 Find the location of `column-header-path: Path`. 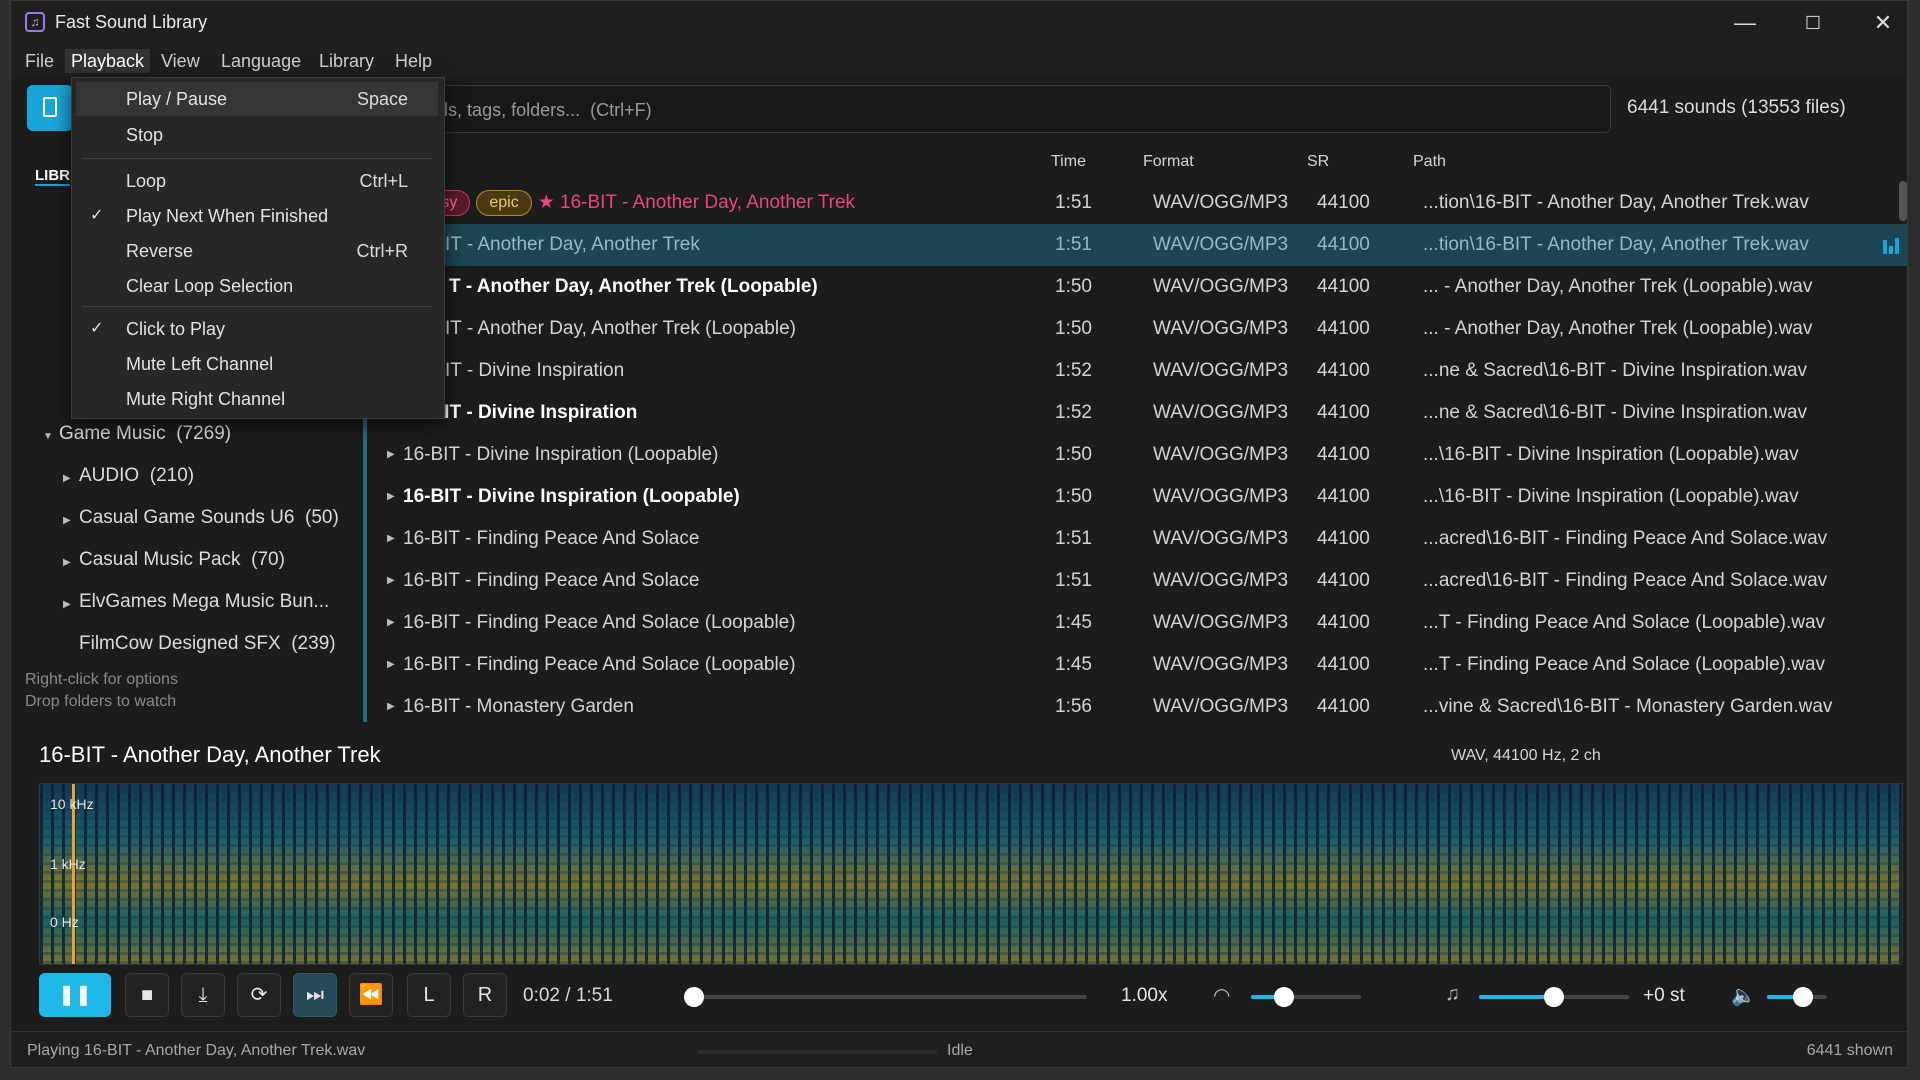

column-header-path: Path is located at coordinates (1429, 162).